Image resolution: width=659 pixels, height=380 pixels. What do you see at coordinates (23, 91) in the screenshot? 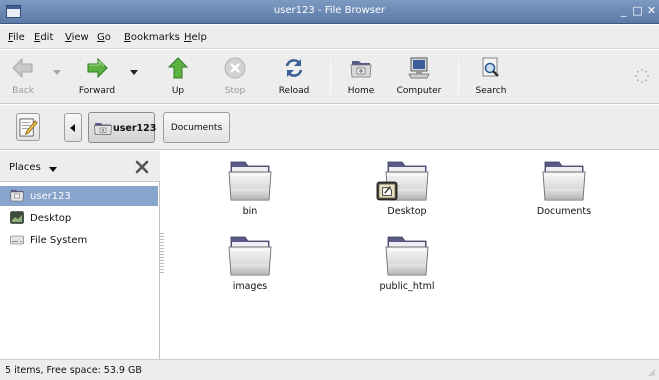
I see `back-label: Back` at bounding box center [23, 91].